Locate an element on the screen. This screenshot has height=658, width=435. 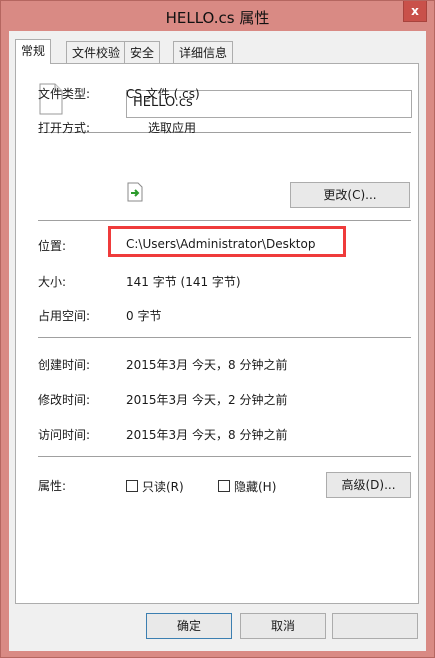
apply-button is located at coordinates (375, 626).